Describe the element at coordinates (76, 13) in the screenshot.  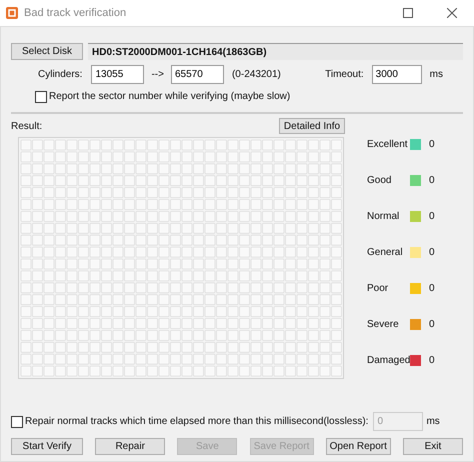
I see `window-title: Bad track verification` at that location.